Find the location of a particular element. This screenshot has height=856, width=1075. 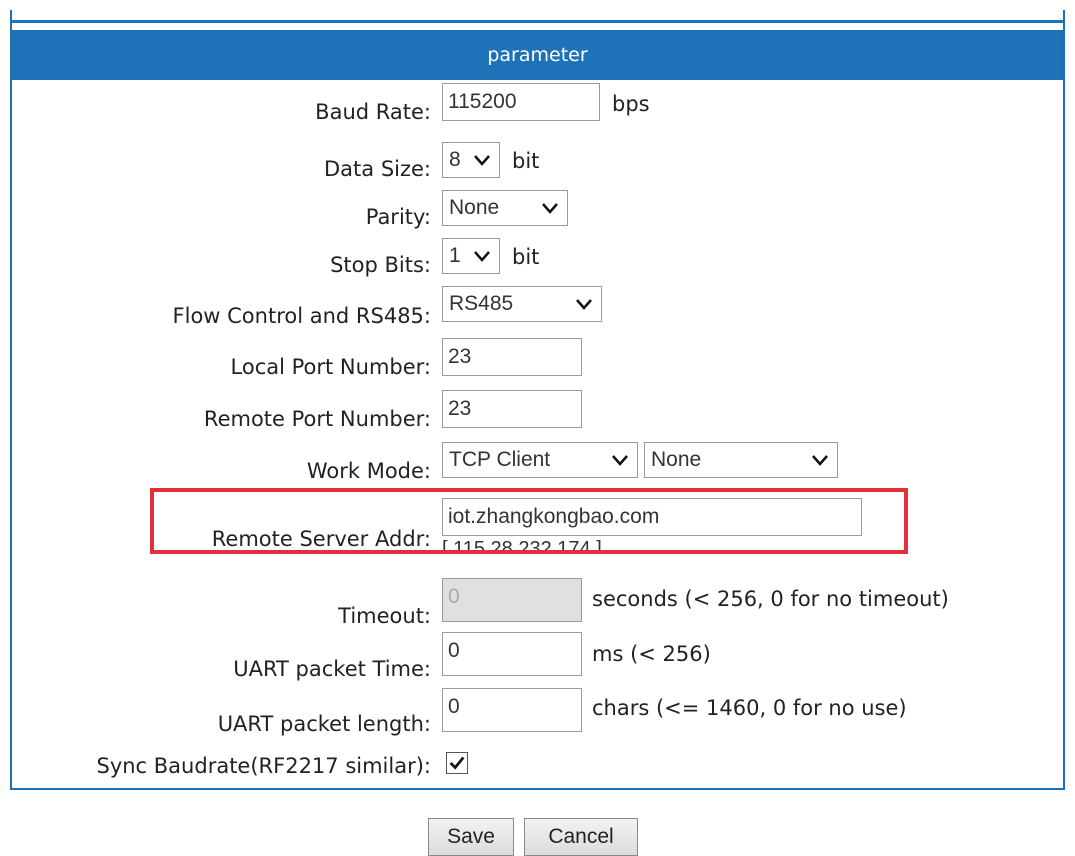

parity-value: None is located at coordinates (474, 207).